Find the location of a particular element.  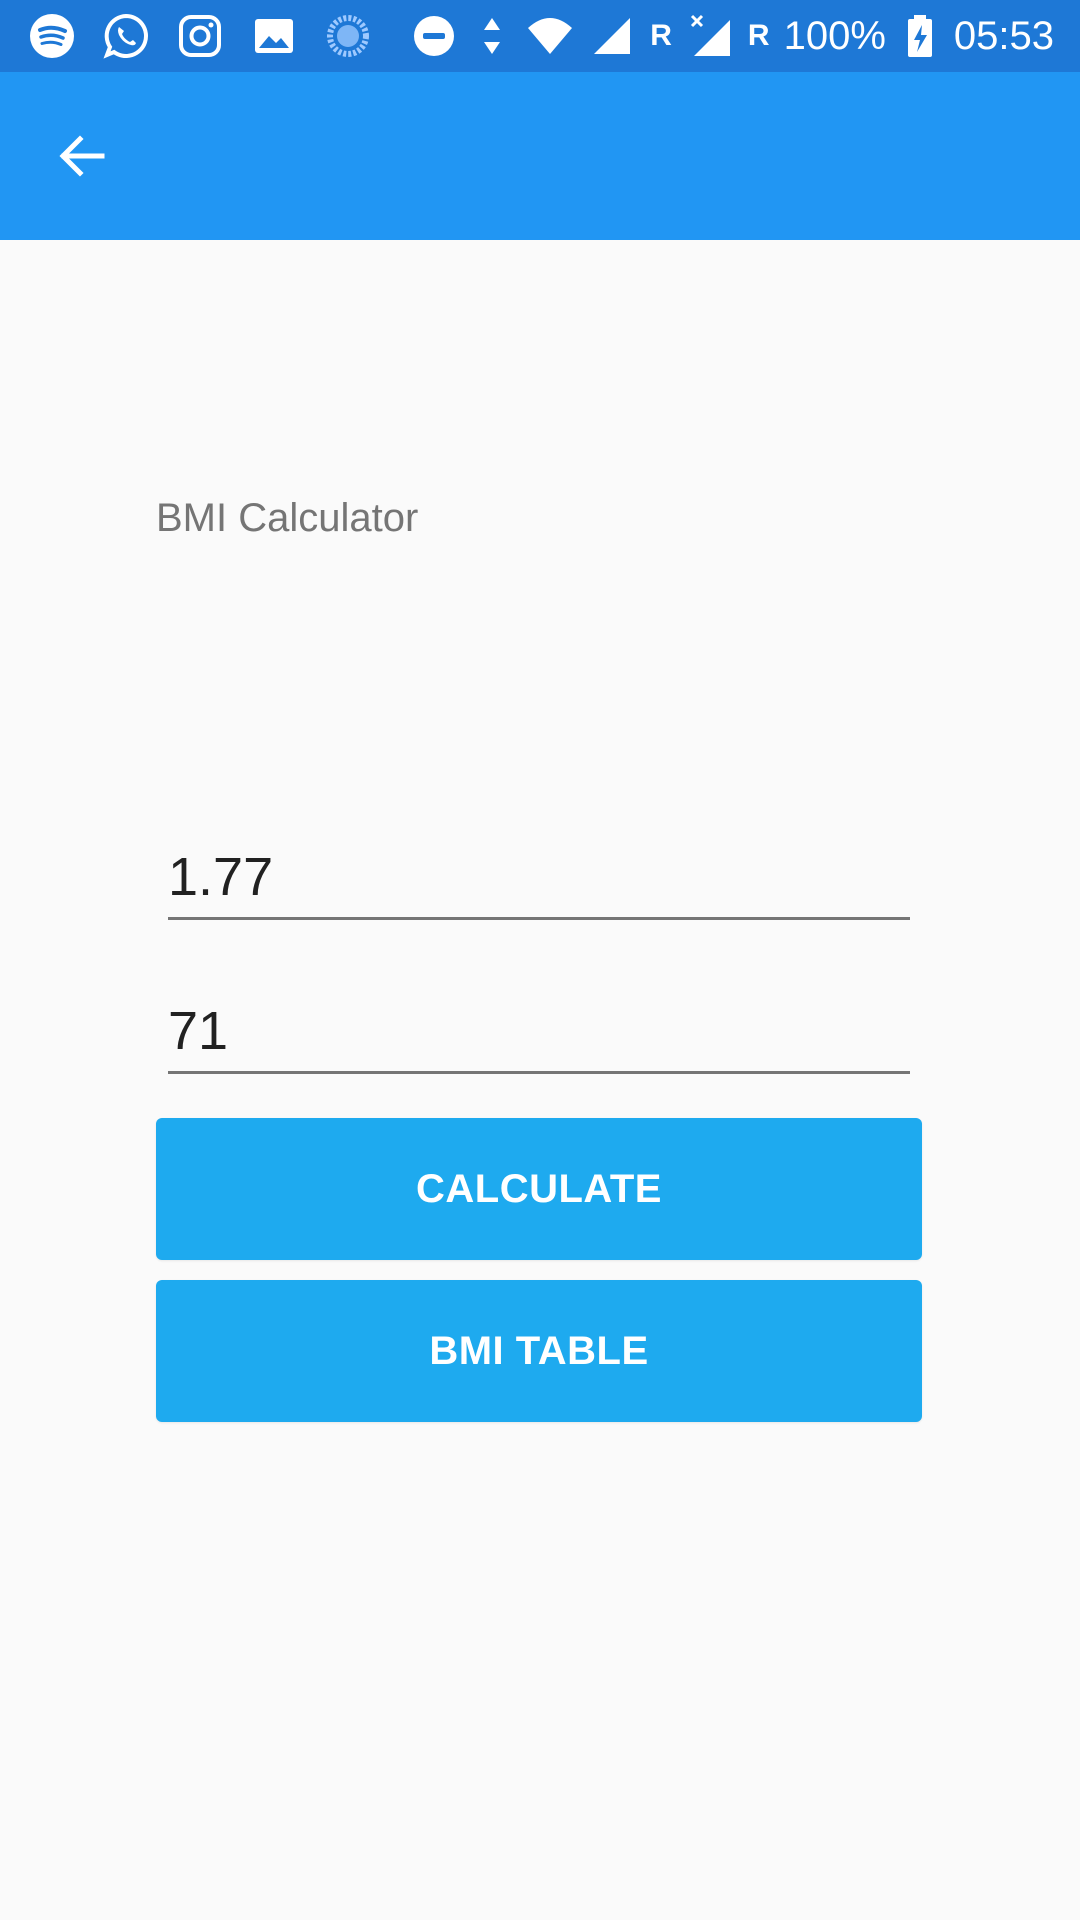

page-title: BMI Calculator is located at coordinates (287, 518).